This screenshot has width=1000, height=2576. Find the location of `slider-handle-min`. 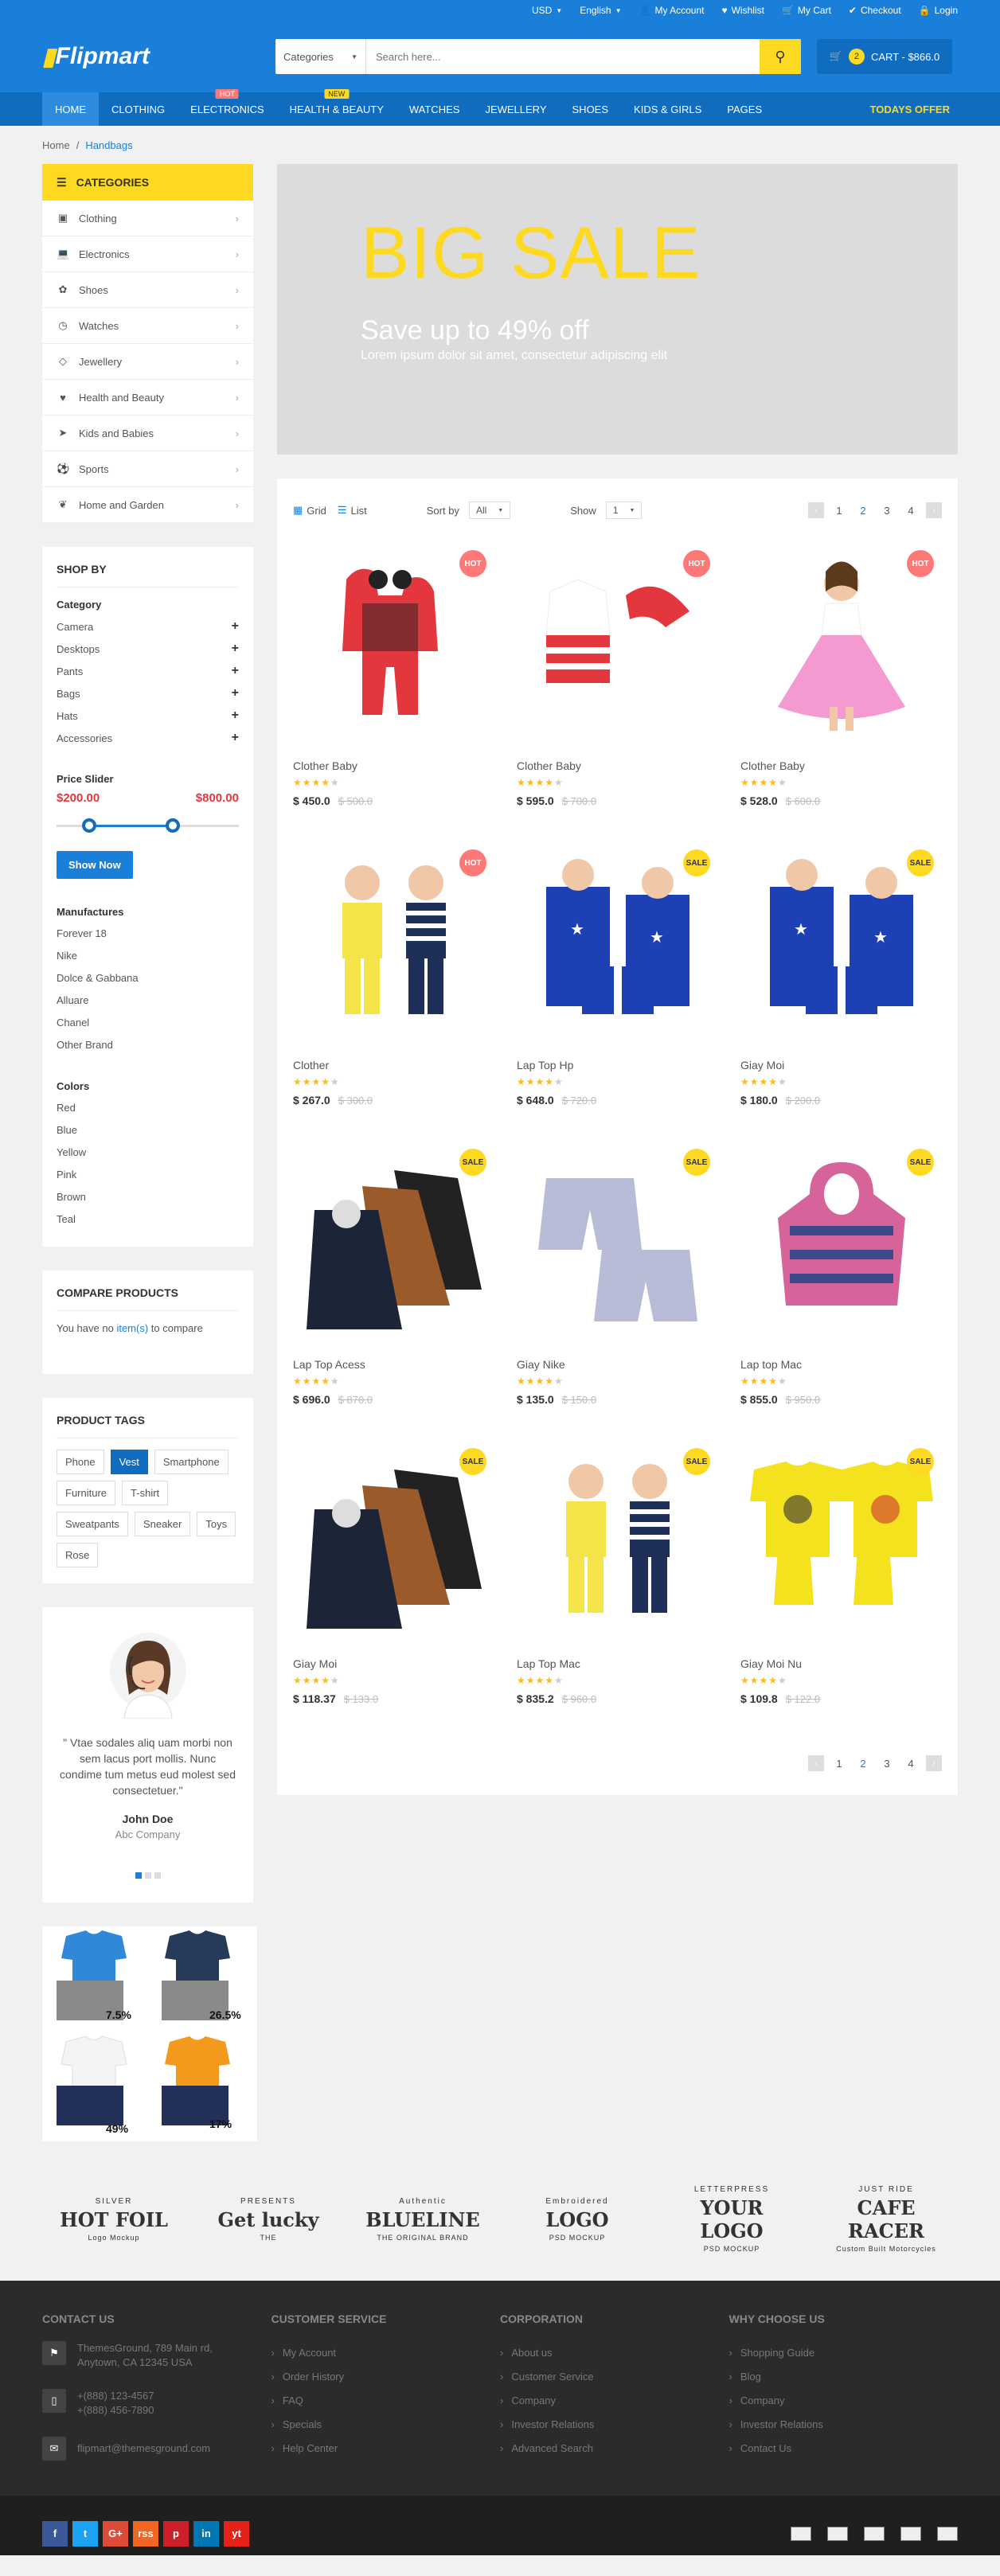

slider-handle-min is located at coordinates (89, 825).